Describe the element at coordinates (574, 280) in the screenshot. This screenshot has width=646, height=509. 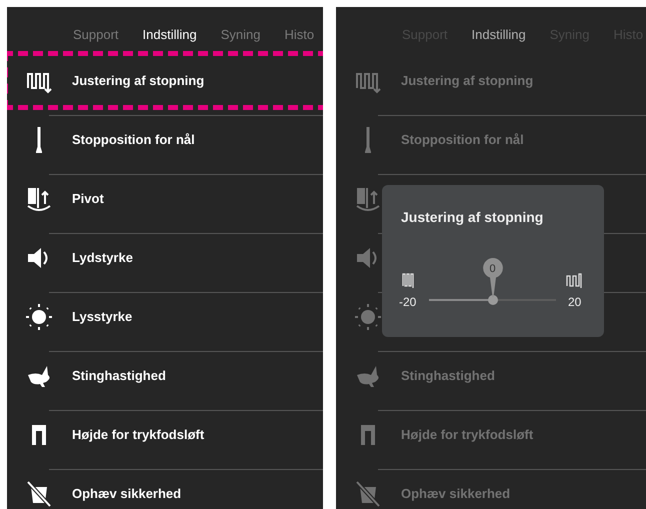
I see `wide-stitch-icon` at that location.